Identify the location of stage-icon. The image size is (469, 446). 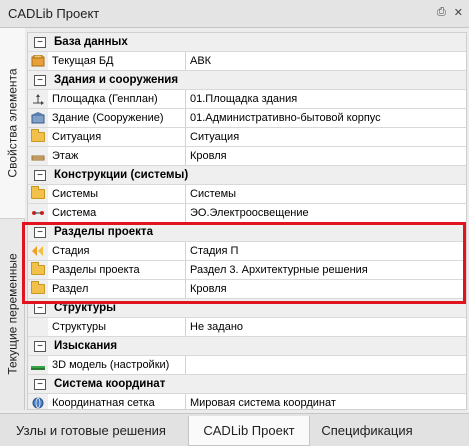
(38, 251).